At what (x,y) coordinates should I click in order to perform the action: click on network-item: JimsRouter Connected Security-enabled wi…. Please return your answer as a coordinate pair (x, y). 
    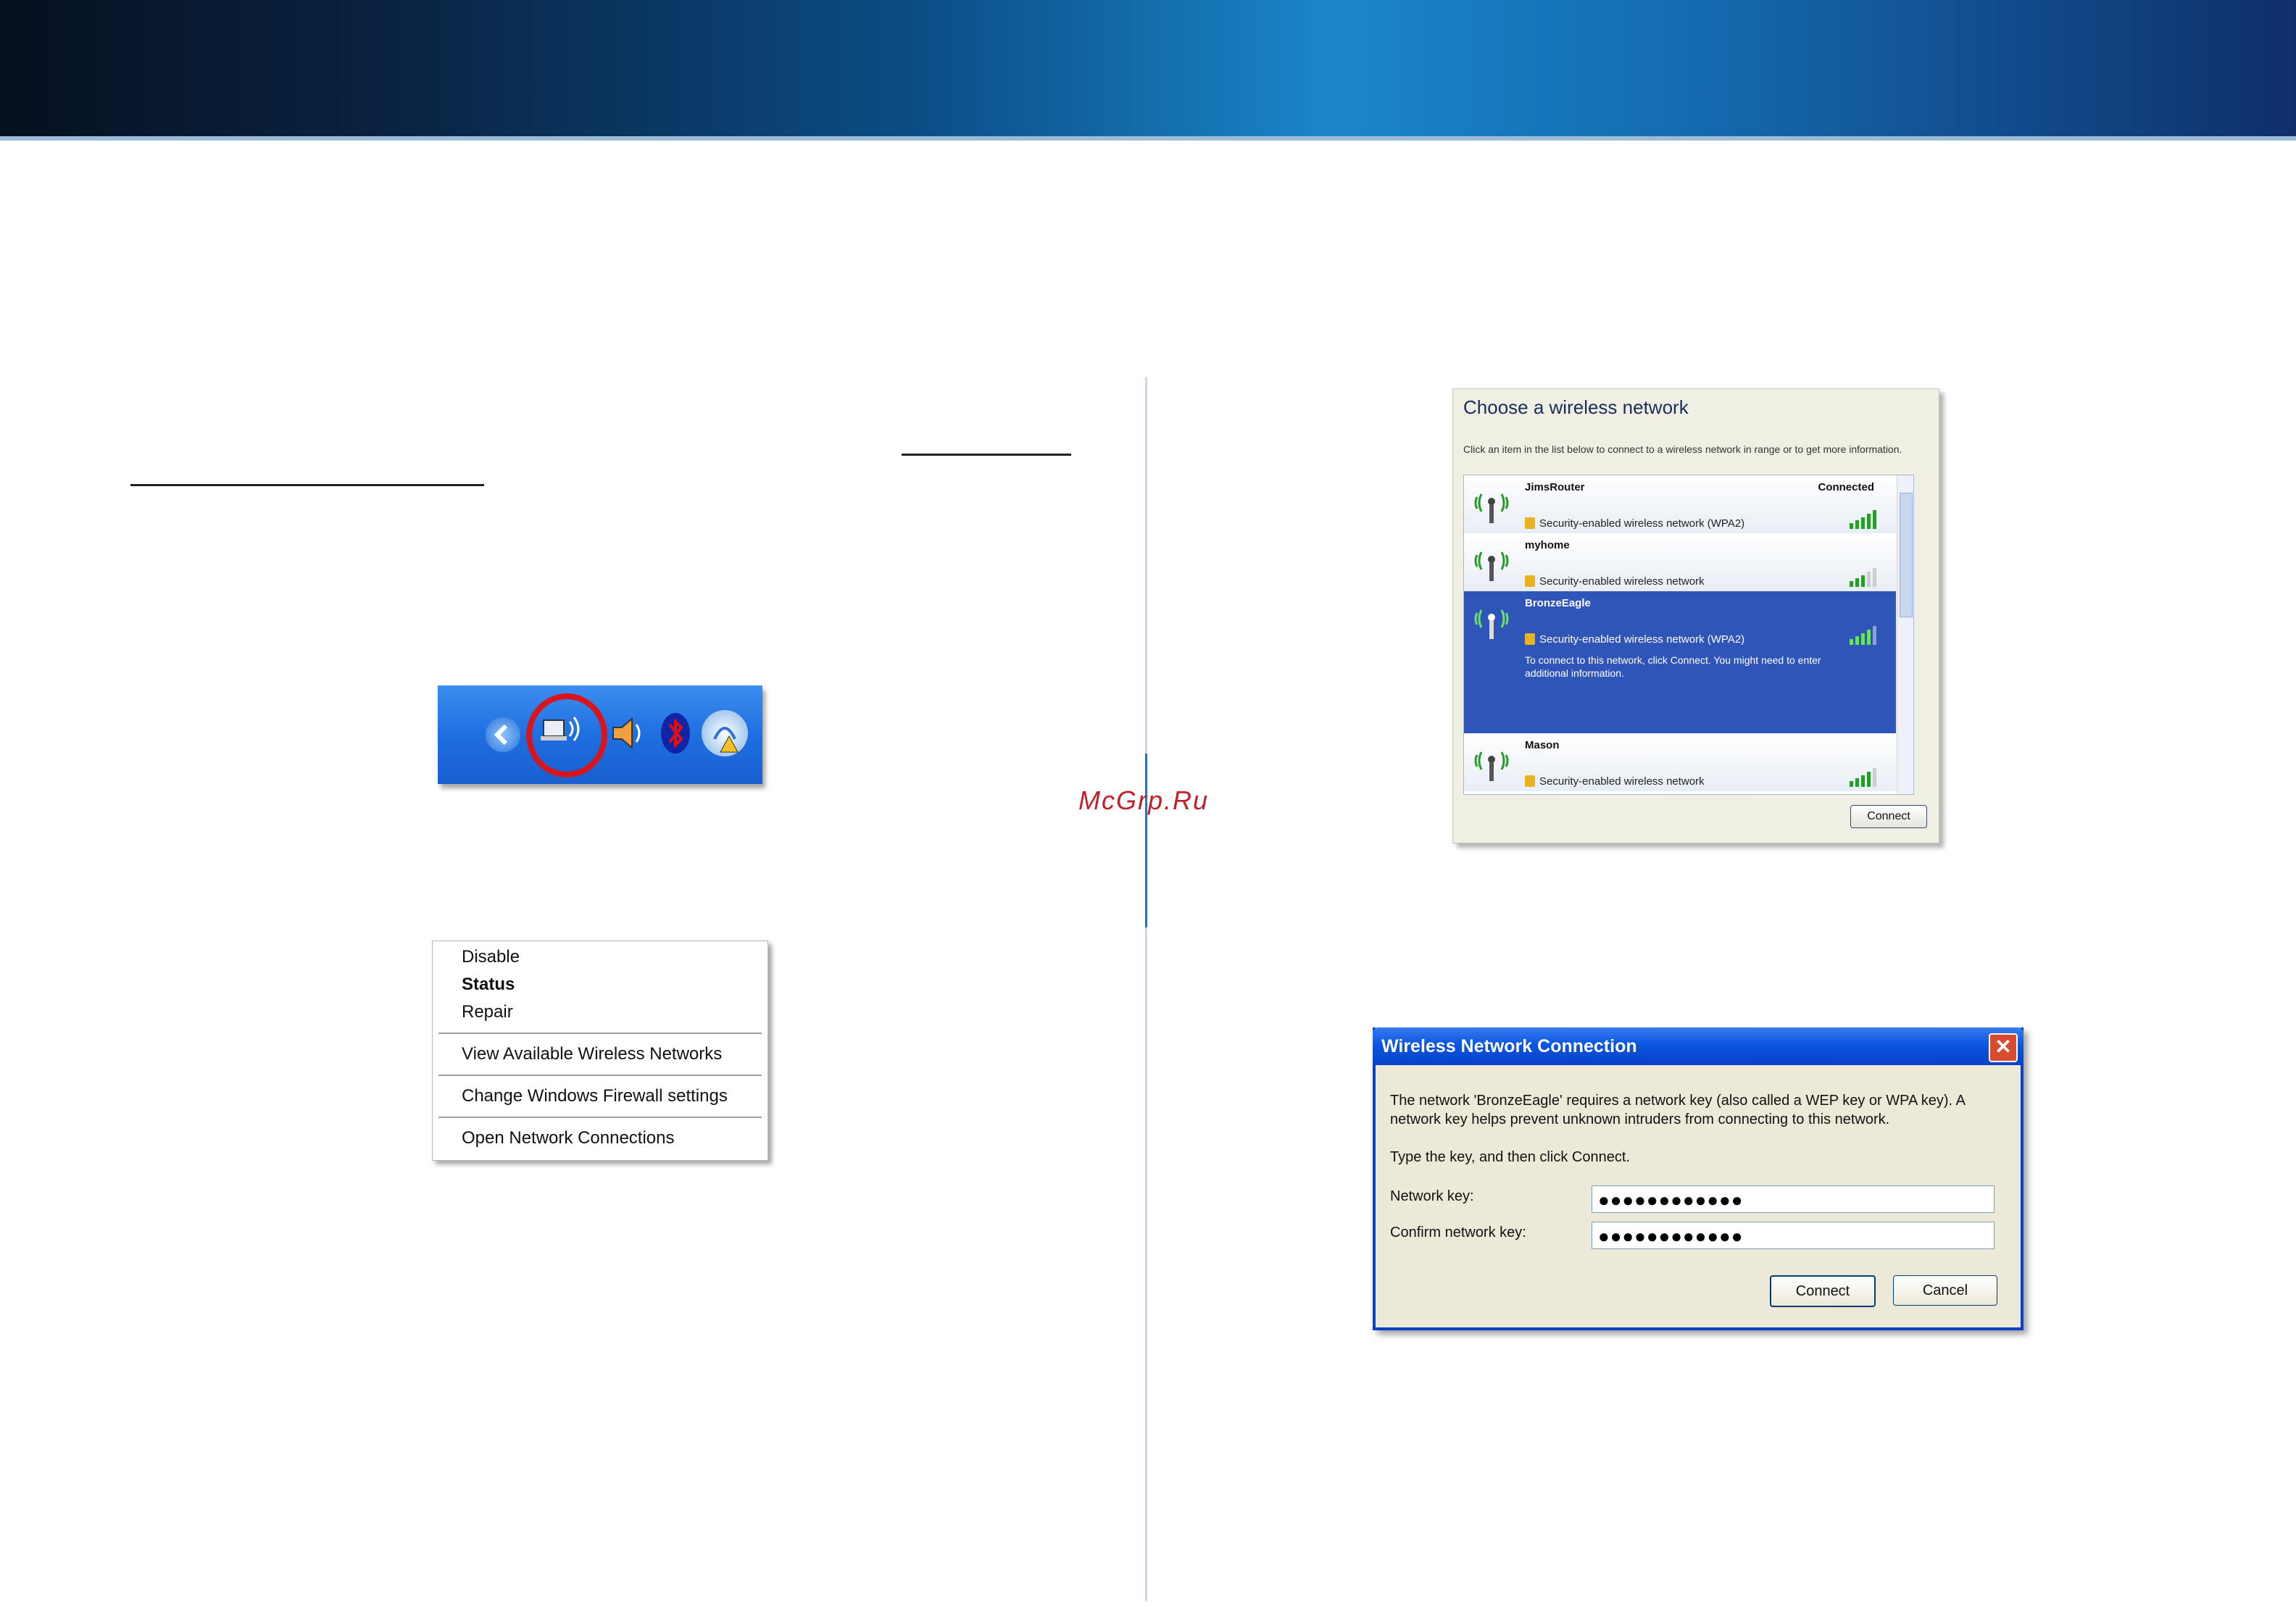
    Looking at the image, I should click on (1680, 504).